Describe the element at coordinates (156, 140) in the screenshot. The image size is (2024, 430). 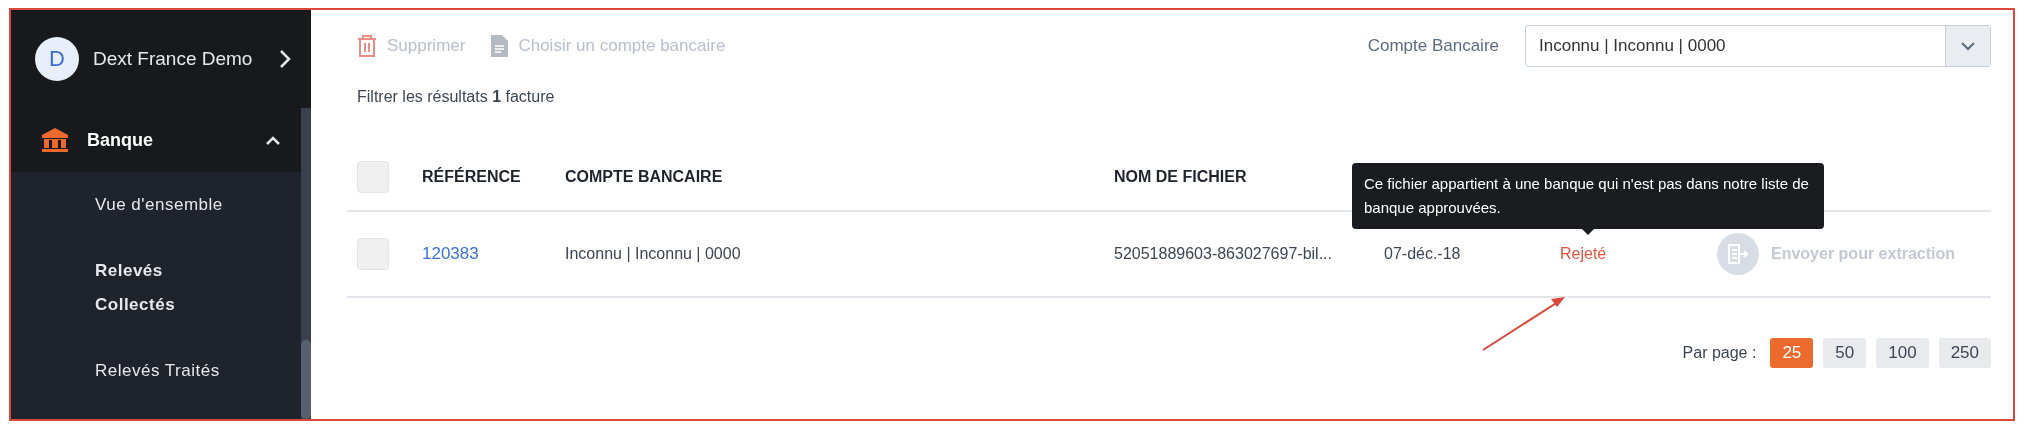
I see `sidebar-section: Banque` at that location.